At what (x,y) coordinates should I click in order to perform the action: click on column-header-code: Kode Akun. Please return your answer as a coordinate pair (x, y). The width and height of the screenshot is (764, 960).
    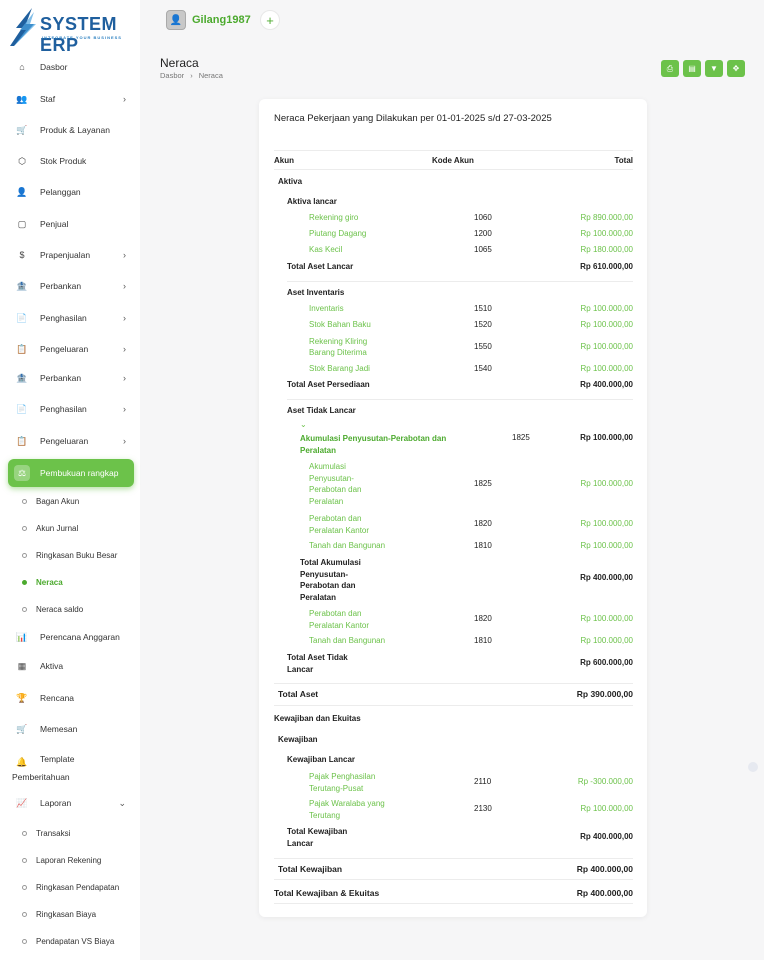
    Looking at the image, I should click on (453, 160).